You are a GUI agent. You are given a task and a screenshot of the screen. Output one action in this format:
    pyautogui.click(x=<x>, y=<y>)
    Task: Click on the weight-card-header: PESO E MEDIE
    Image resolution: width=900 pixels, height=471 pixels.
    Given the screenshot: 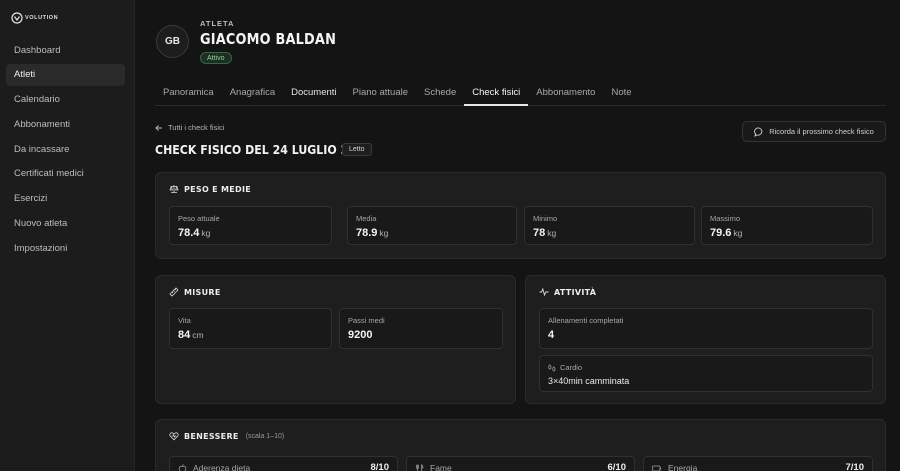 What is the action you would take?
    pyautogui.click(x=210, y=189)
    